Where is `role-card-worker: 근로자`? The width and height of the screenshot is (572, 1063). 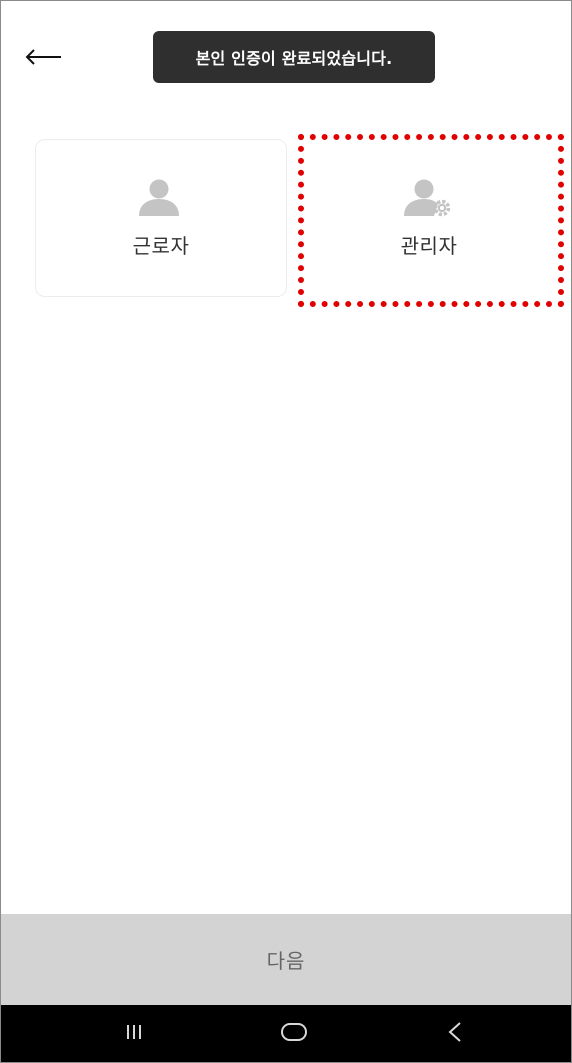
role-card-worker: 근로자 is located at coordinates (161, 218).